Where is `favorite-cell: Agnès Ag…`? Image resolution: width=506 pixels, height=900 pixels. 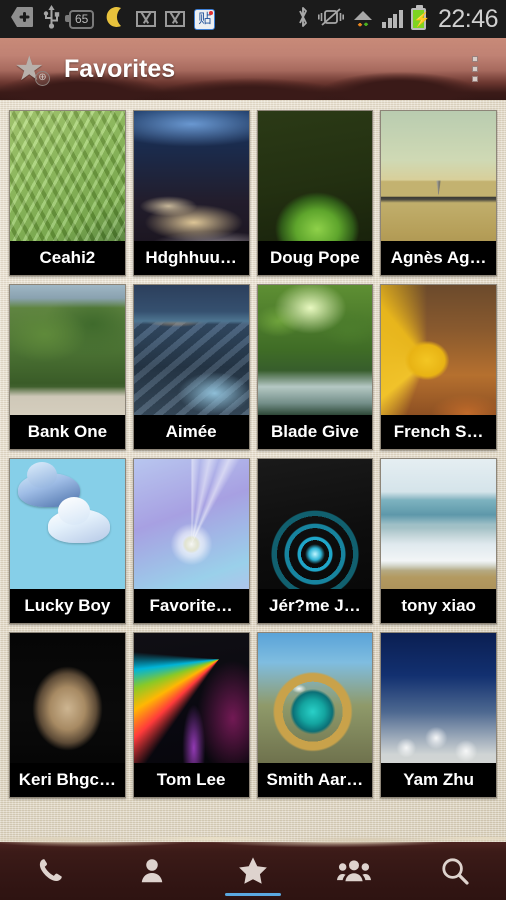
favorite-cell: Agnès Ag… is located at coordinates (438, 193).